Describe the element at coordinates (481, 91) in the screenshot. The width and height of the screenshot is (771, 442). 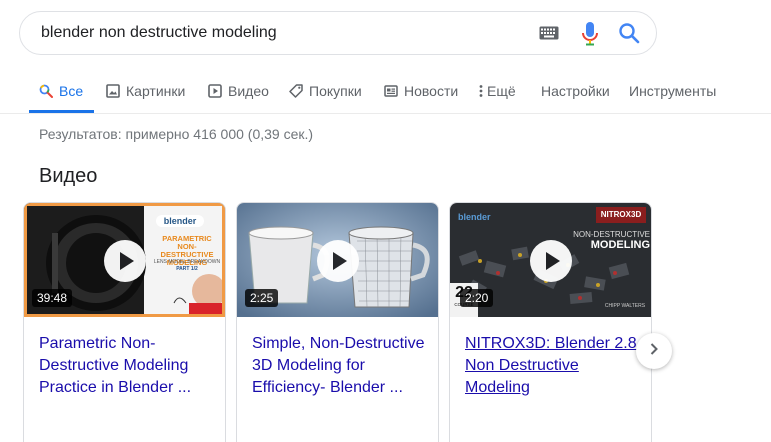
I see `more-vert-icon` at that location.